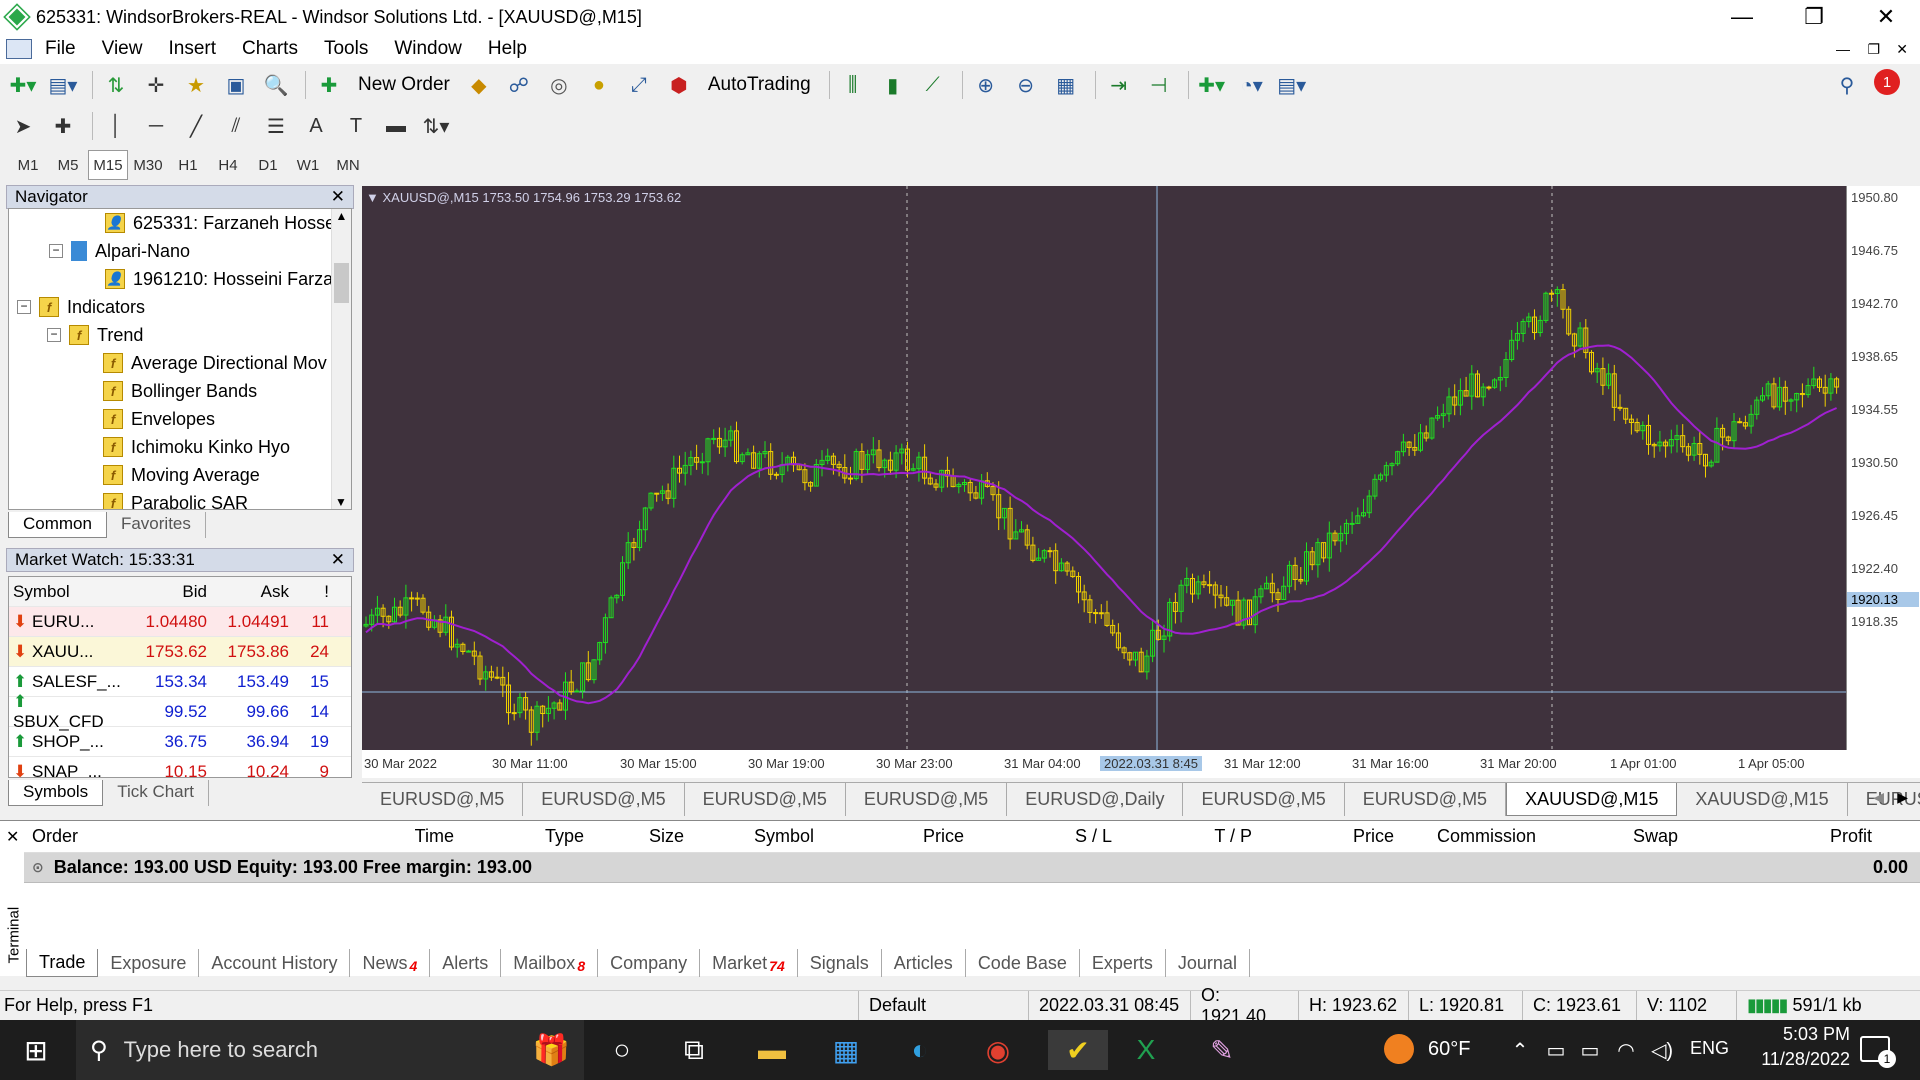  Describe the element at coordinates (329, 85) in the screenshot. I see `new-order-icon: ✚` at that location.